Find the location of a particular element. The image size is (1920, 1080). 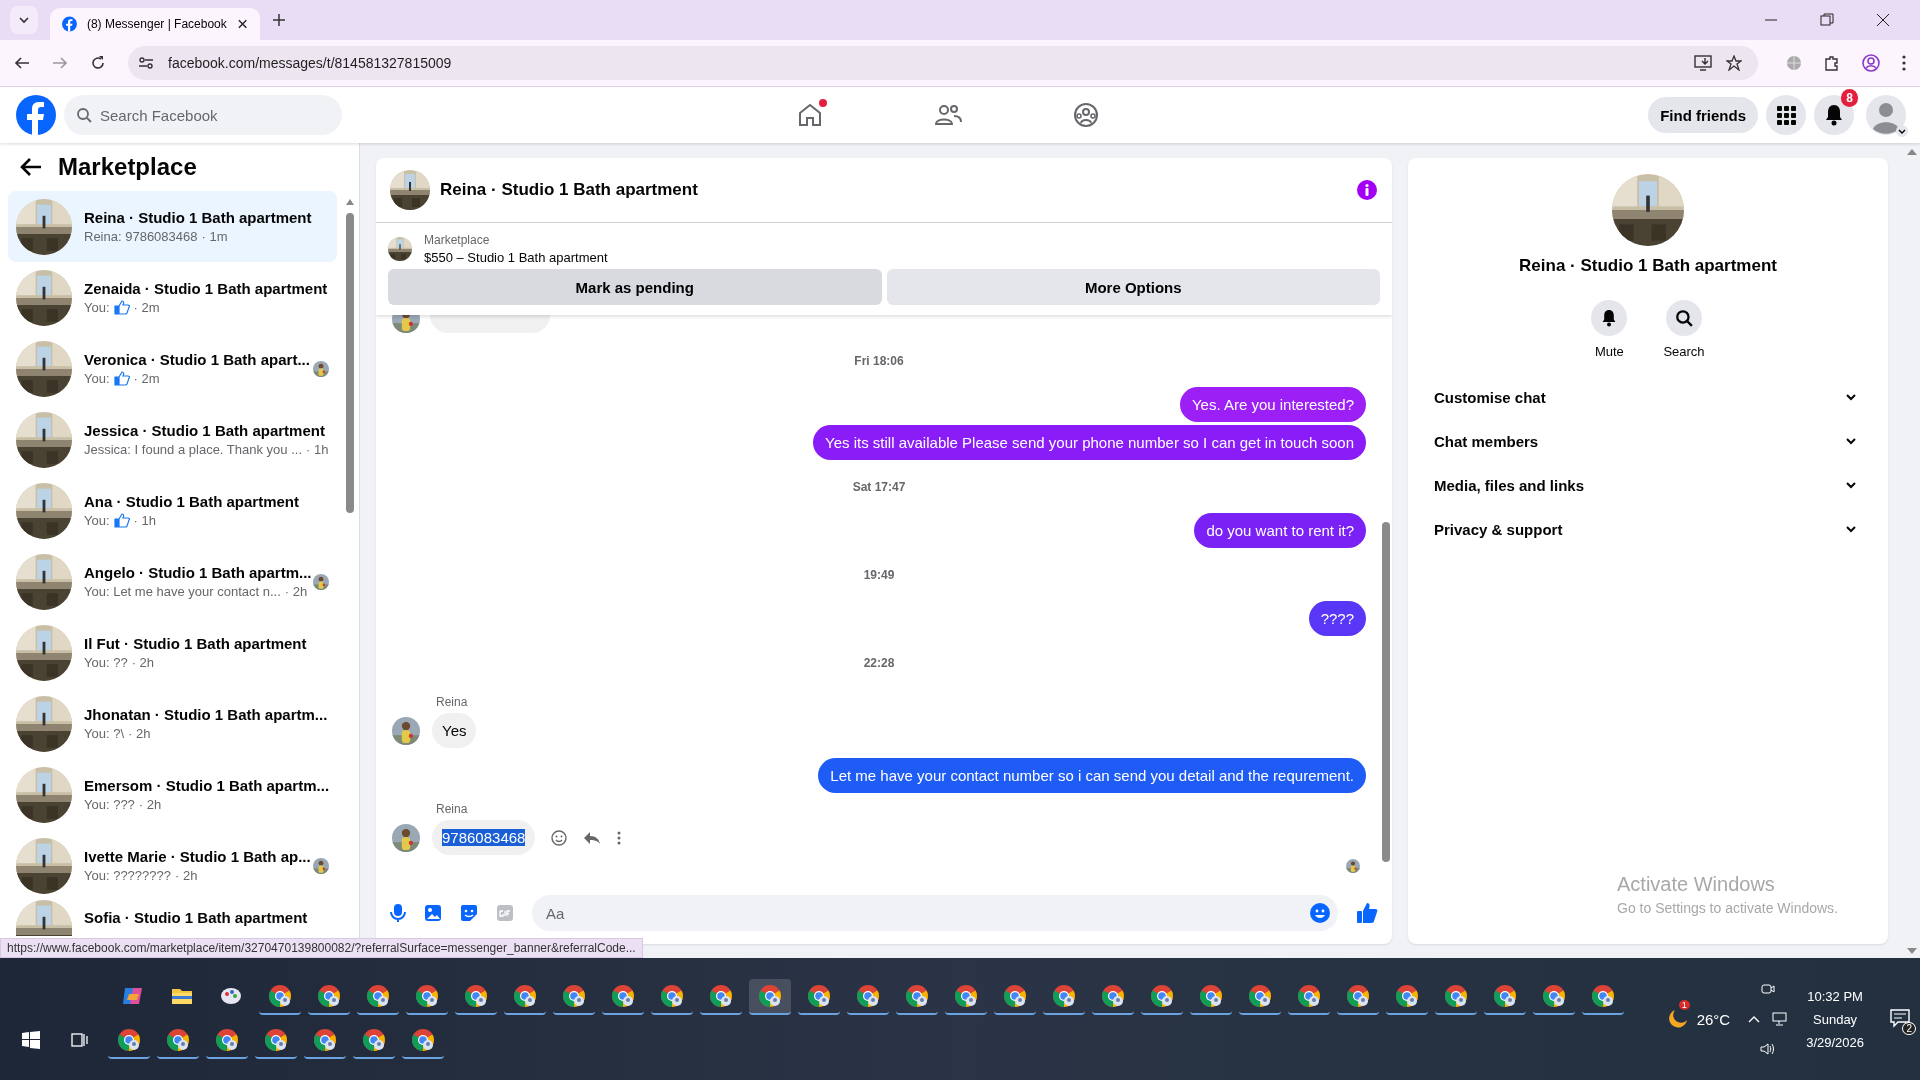

message-preview: Reina: 9786083468 is located at coordinates (141, 236).